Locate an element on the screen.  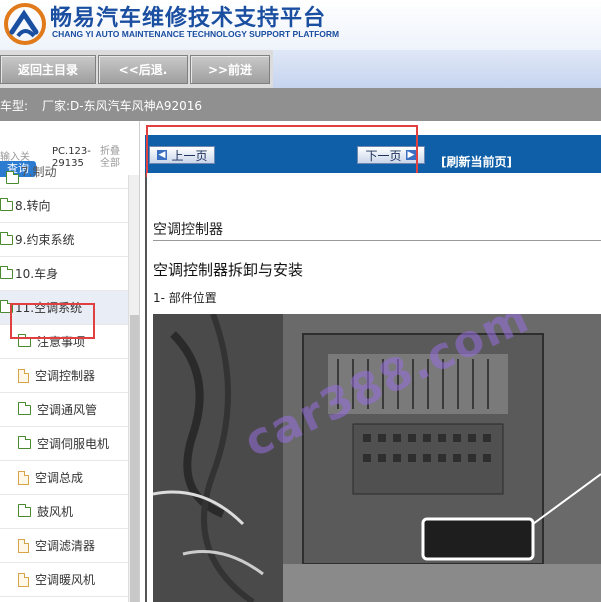
tree-item-ac-servo: 空调伺服电机 is located at coordinates (64, 444).